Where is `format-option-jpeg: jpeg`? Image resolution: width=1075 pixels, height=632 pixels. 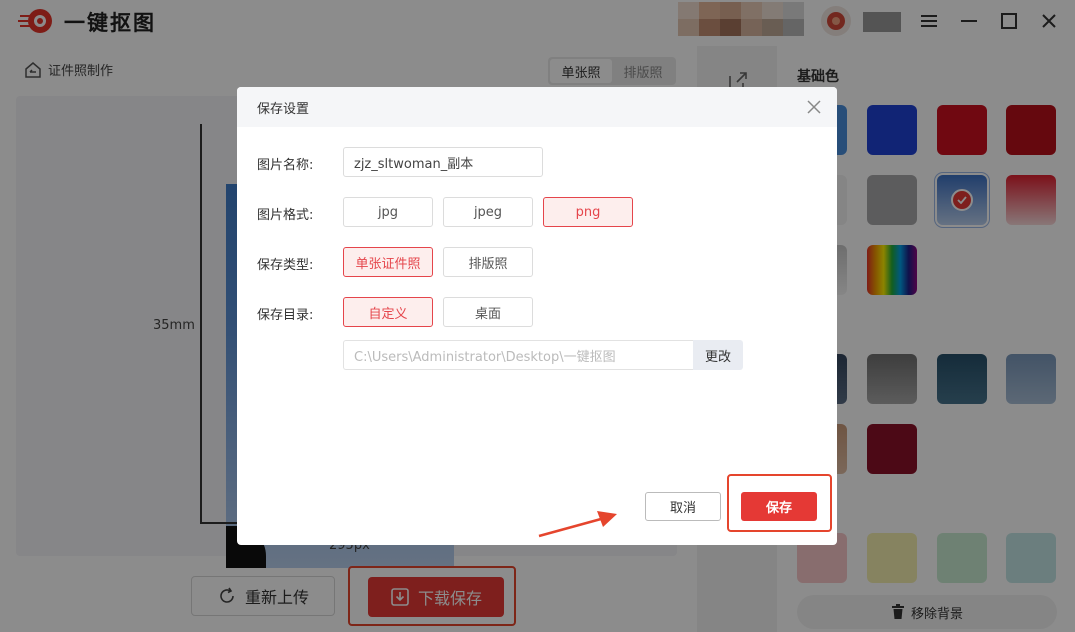 format-option-jpeg: jpeg is located at coordinates (488, 212).